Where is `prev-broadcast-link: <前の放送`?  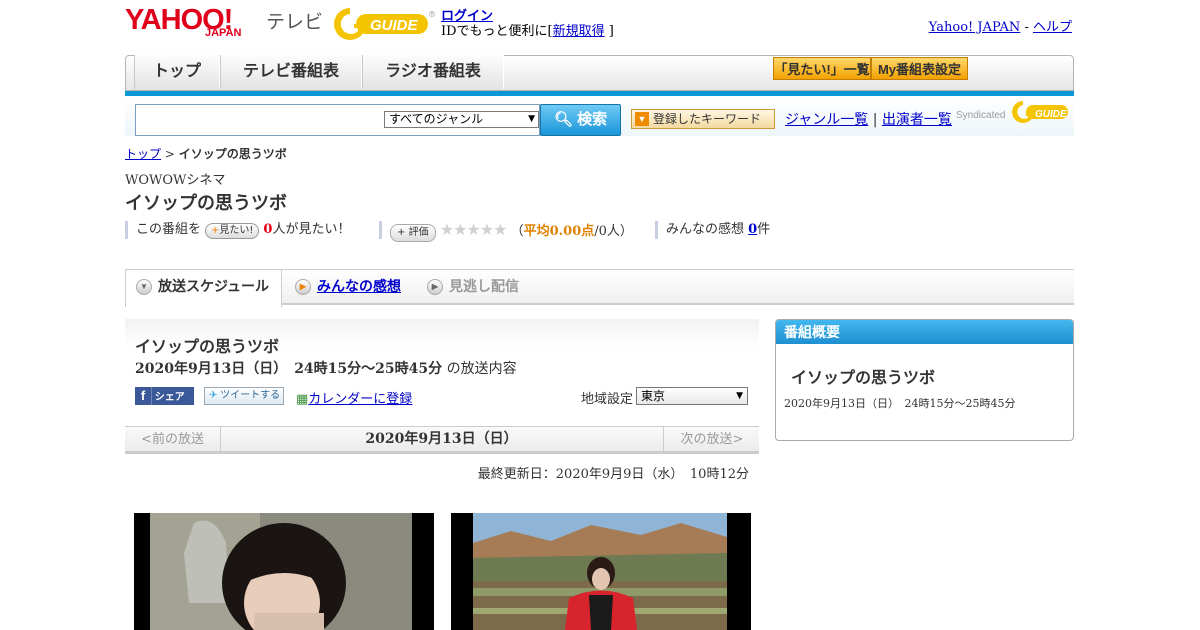 prev-broadcast-link: <前の放送 is located at coordinates (173, 440).